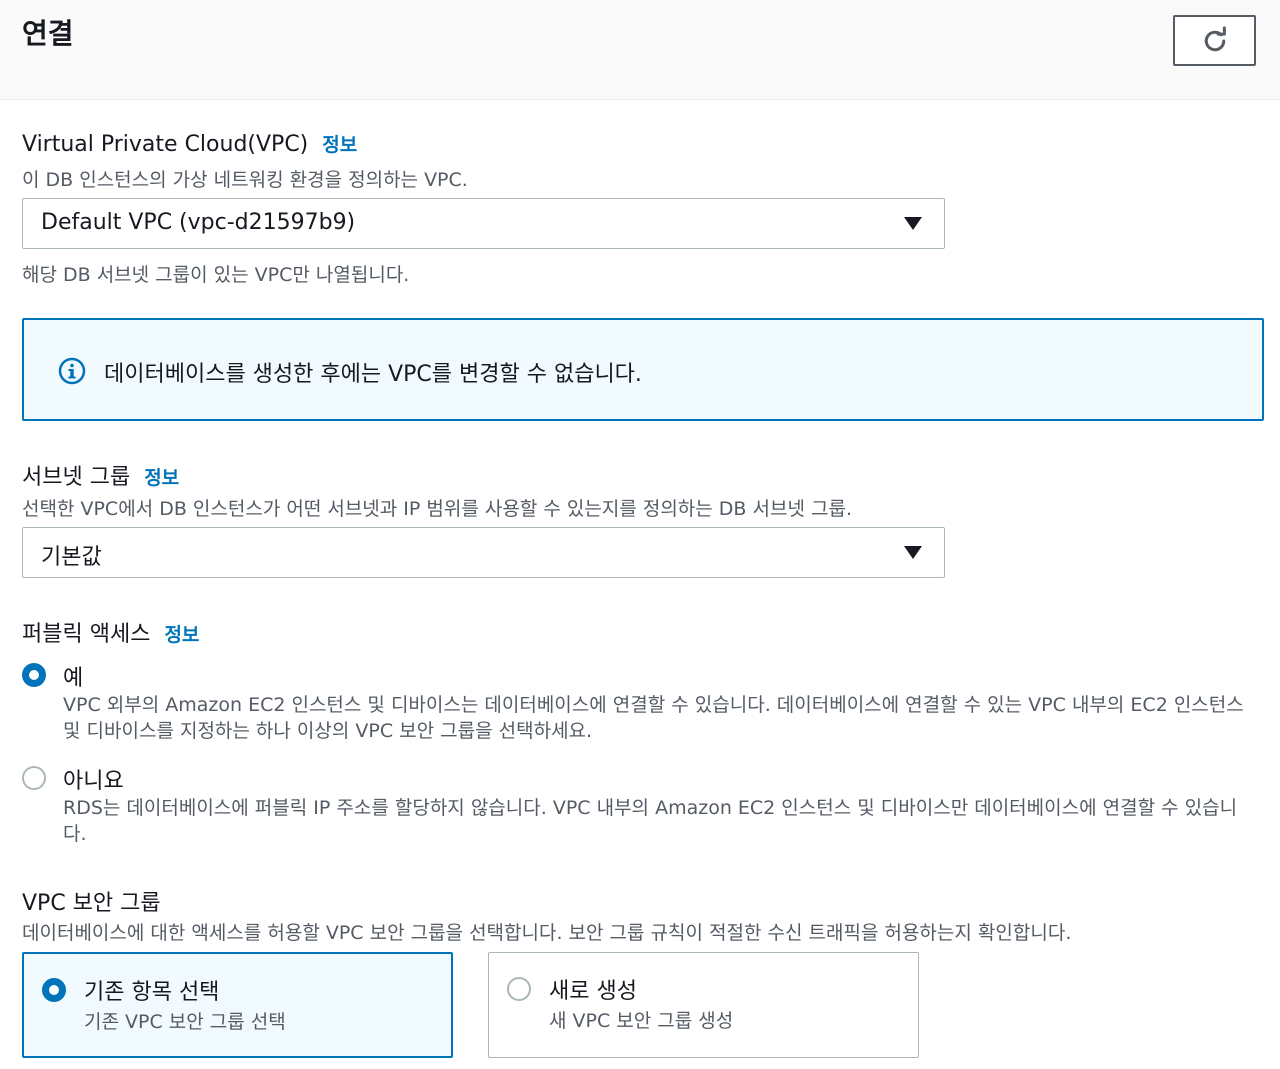  I want to click on choose-existing-radio, so click(54, 990).